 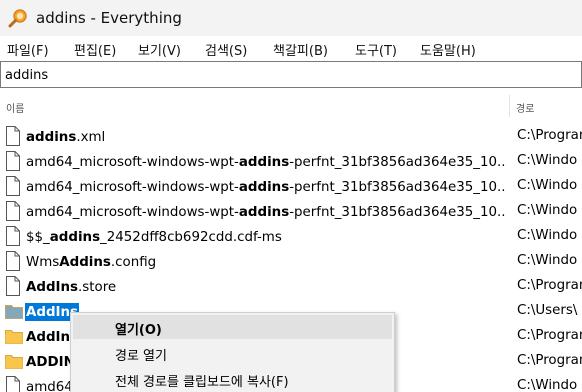 What do you see at coordinates (300, 49) in the screenshot?
I see `menu-bookmarks: 책갈피(B)` at bounding box center [300, 49].